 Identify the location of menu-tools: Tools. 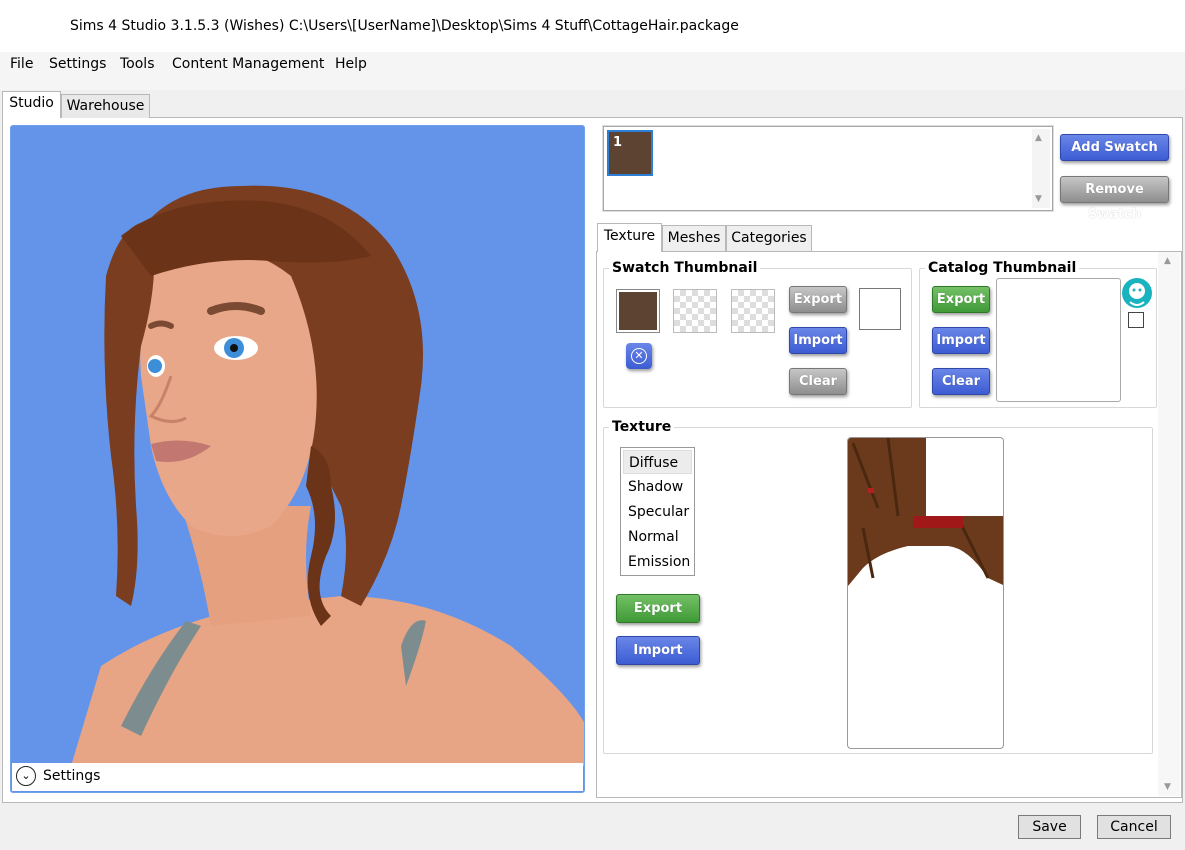
(137, 64).